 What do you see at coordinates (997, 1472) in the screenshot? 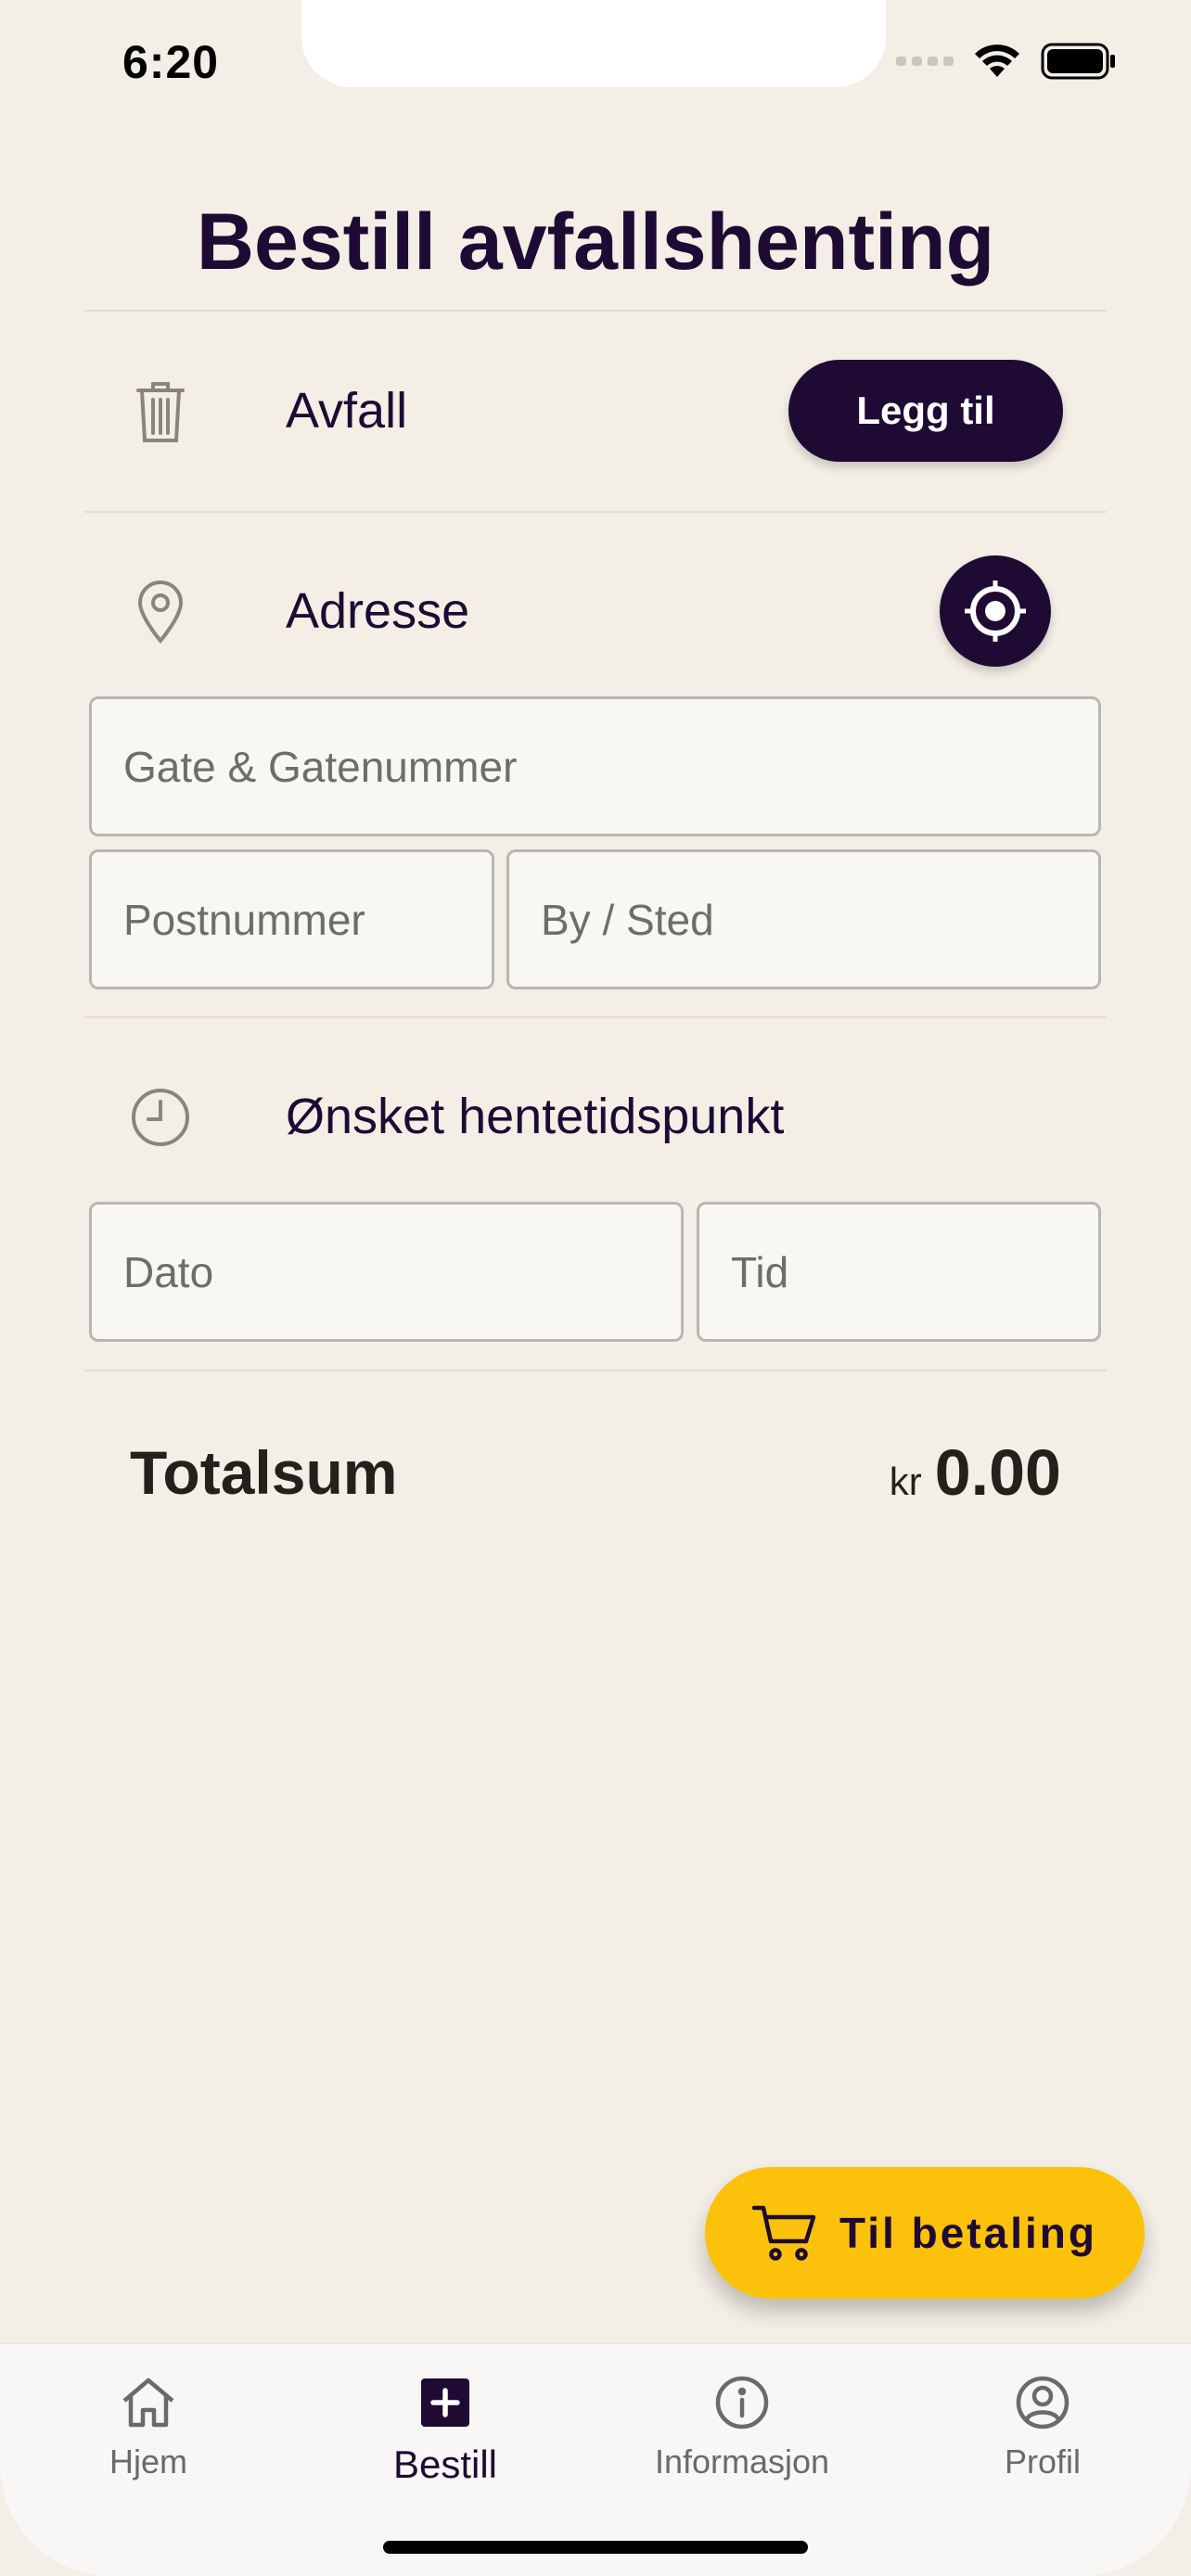
I see `total-amount: 0.00` at bounding box center [997, 1472].